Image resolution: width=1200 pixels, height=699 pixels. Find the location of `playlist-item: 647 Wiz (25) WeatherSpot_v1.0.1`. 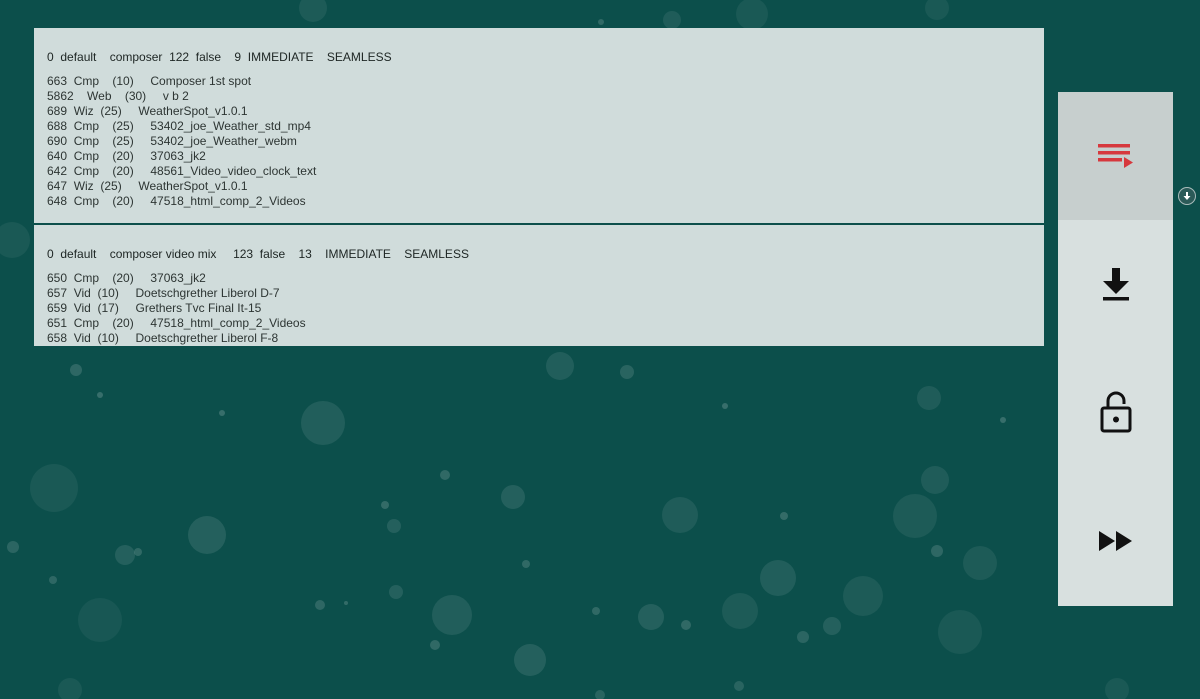

playlist-item: 647 Wiz (25) WeatherSpot_v1.0.1 is located at coordinates (545, 186).